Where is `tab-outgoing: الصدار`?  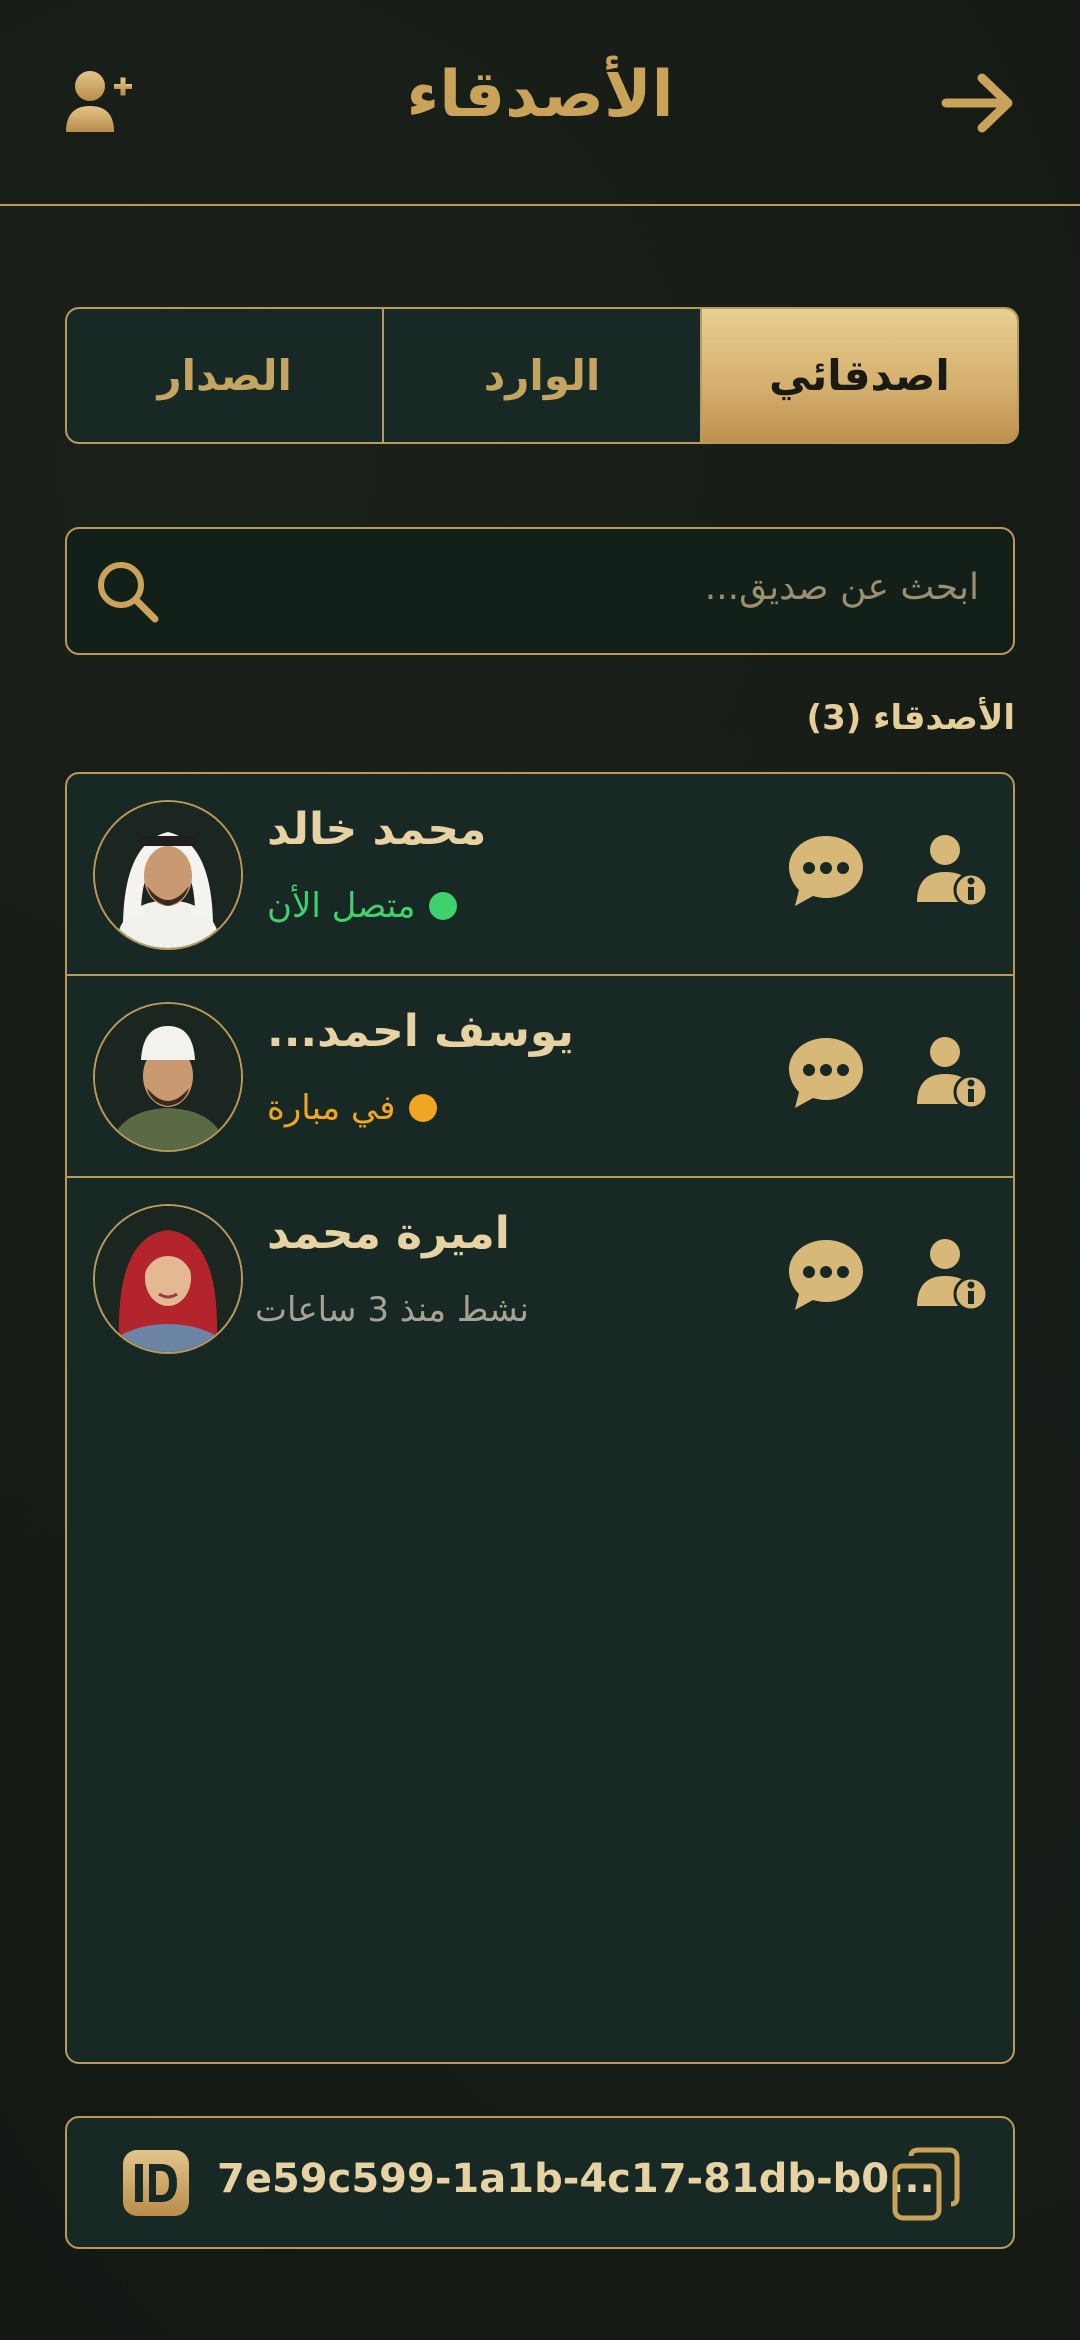
tab-outgoing: الصدار is located at coordinates (224, 375).